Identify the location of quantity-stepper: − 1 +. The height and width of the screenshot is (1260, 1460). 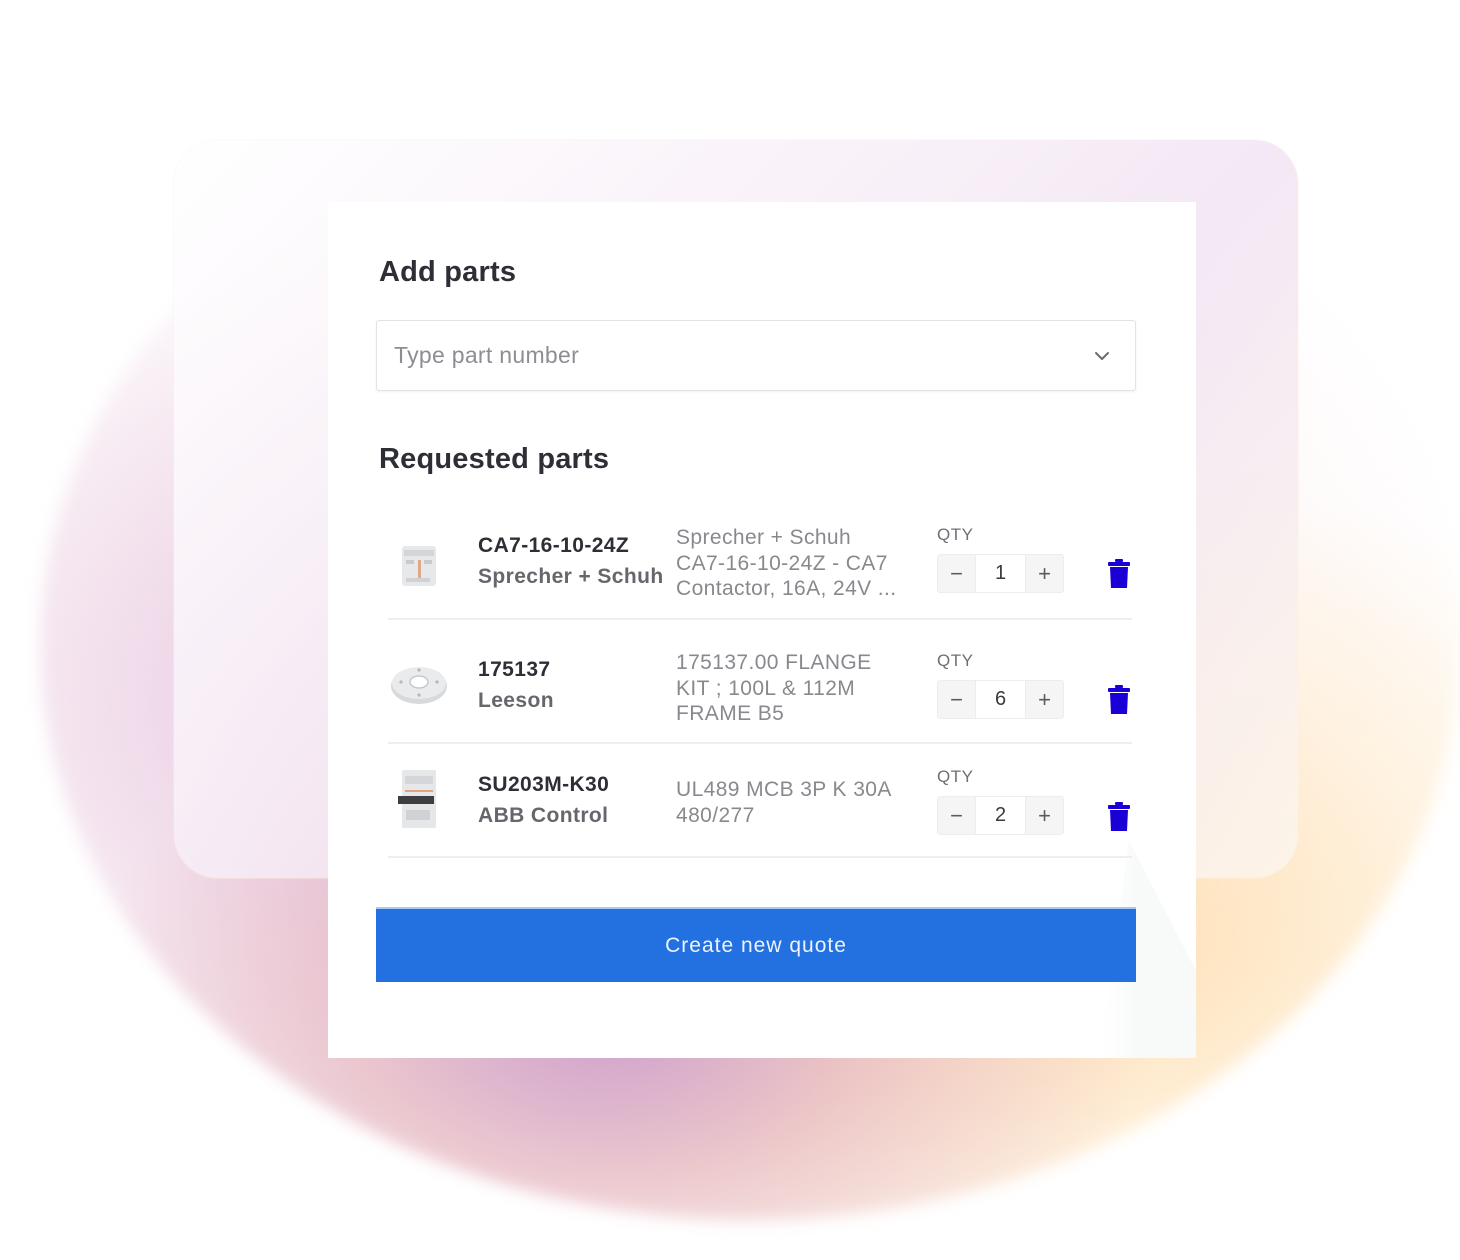
(1000, 573).